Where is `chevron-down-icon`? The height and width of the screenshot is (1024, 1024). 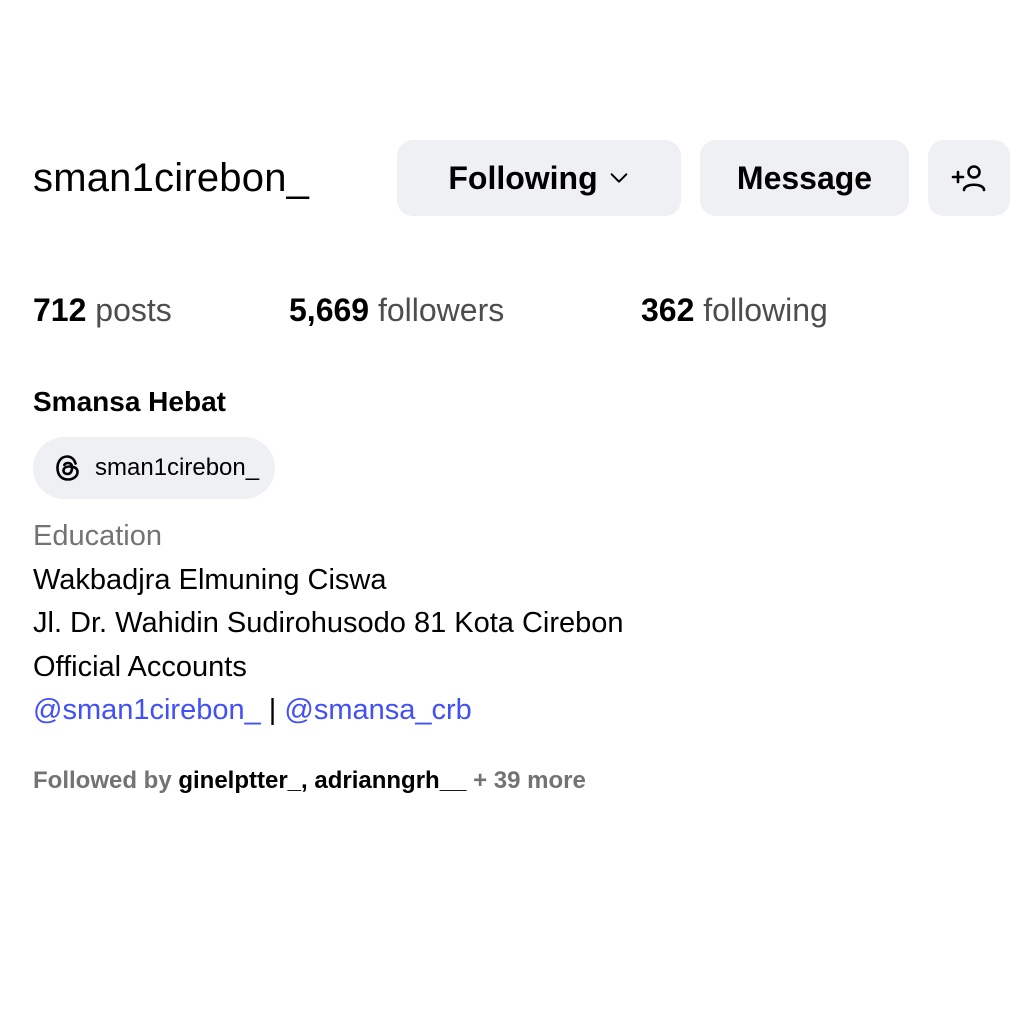
chevron-down-icon is located at coordinates (619, 178).